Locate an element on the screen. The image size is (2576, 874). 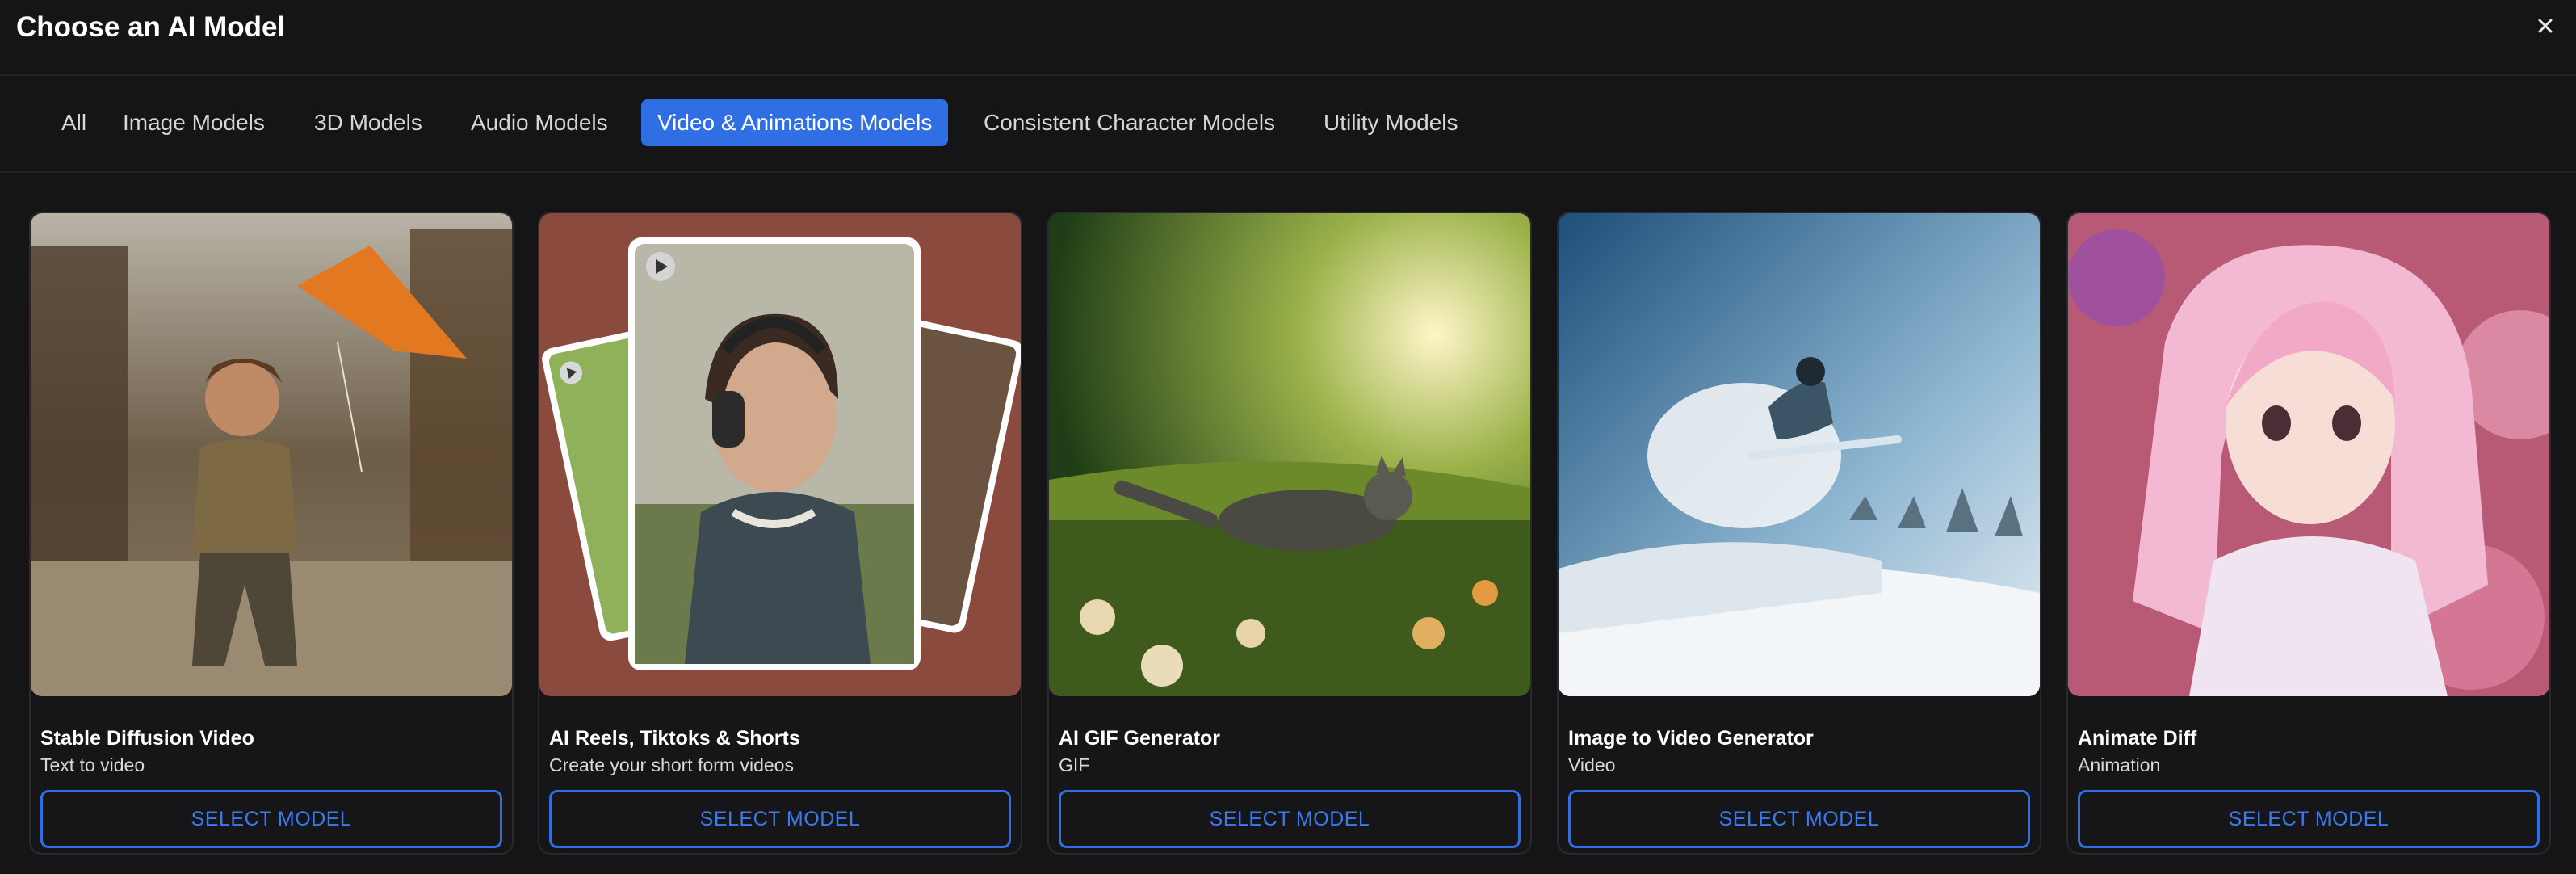
dialog-header: Choose an AI Model is located at coordinates (1288, 38).